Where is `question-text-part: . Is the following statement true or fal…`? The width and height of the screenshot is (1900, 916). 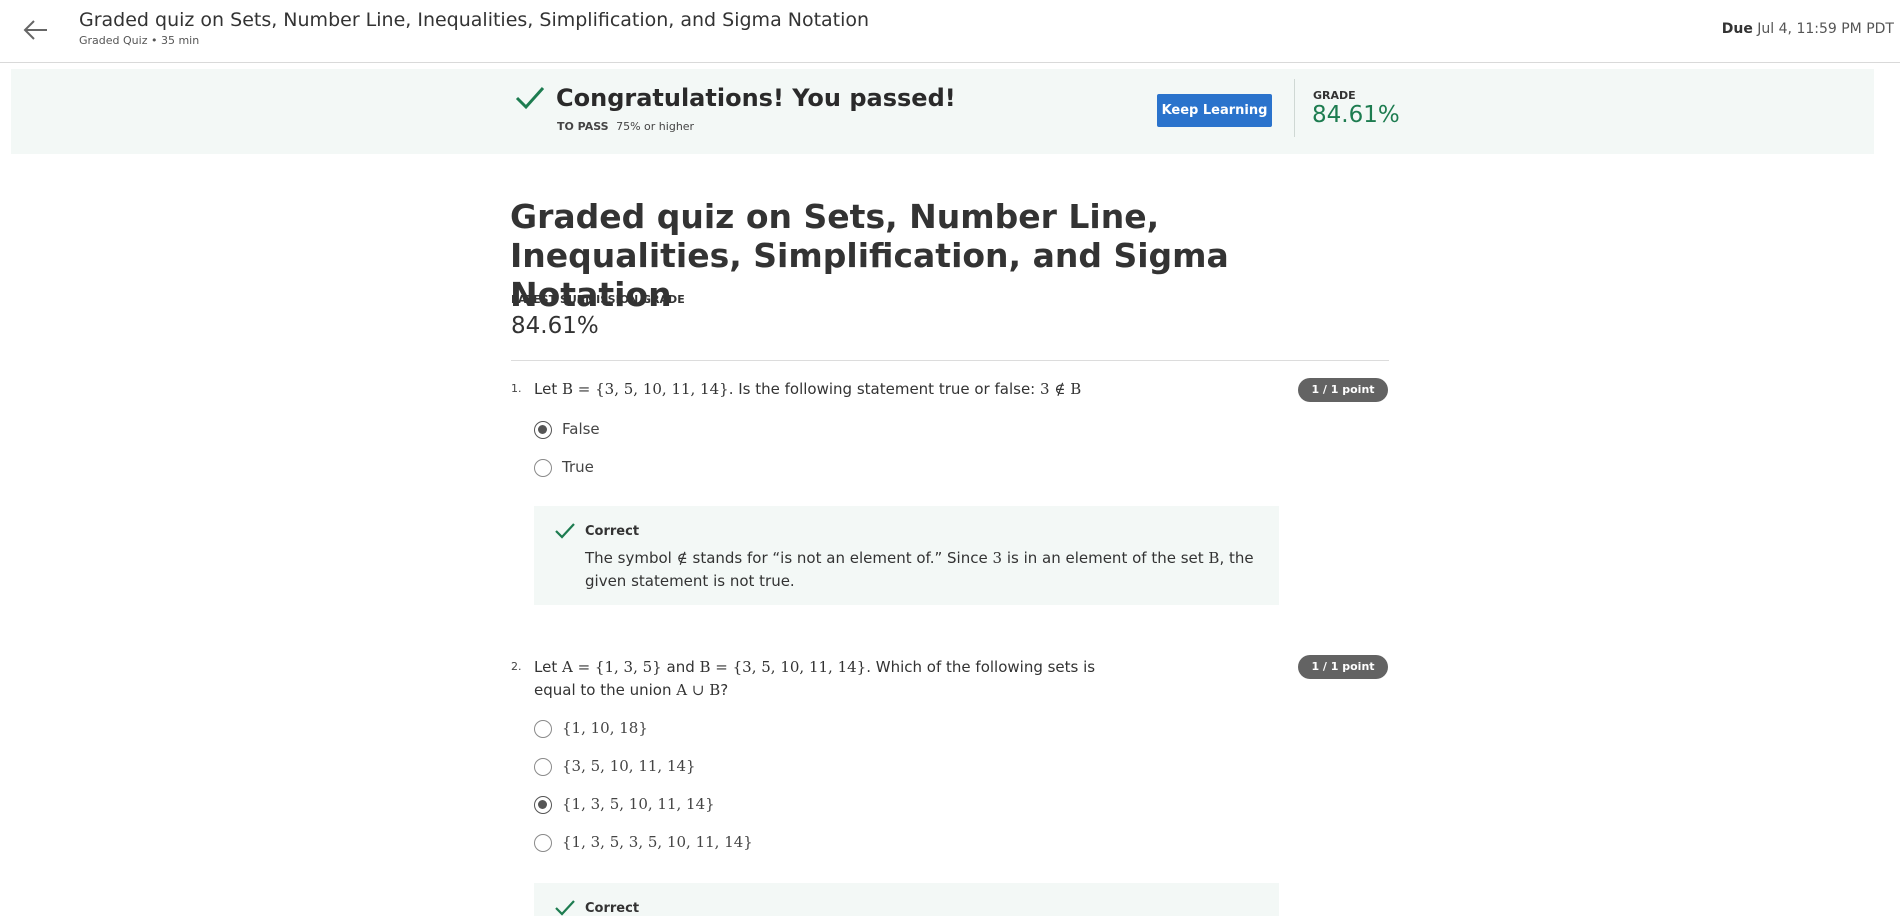
question-text-part: . Is the following statement true or fal… is located at coordinates (882, 389).